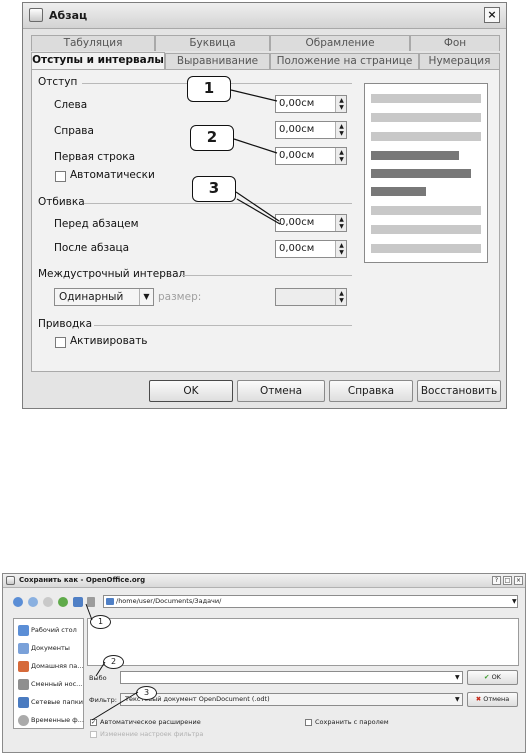 The height and width of the screenshot is (755, 529). I want to click on spacing-section-title: Отбивка, so click(61, 202).